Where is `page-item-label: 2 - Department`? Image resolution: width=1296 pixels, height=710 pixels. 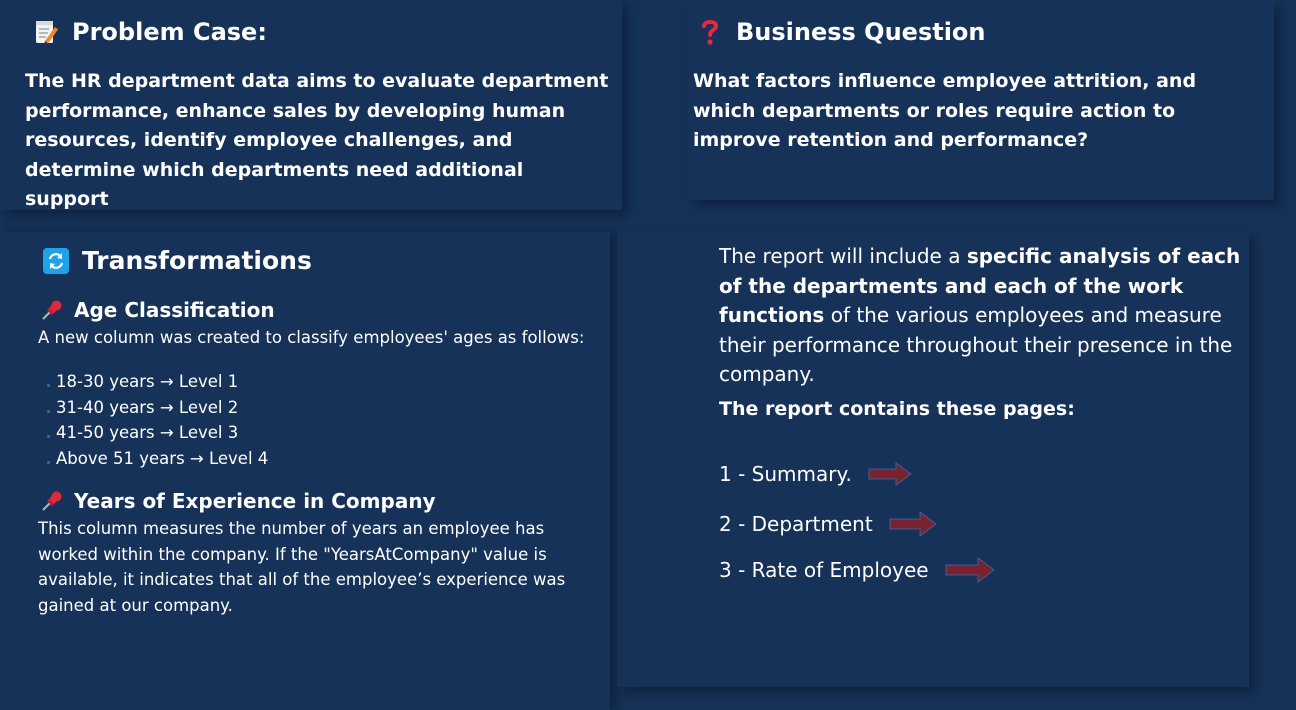
page-item-label: 2 - Department is located at coordinates (796, 524).